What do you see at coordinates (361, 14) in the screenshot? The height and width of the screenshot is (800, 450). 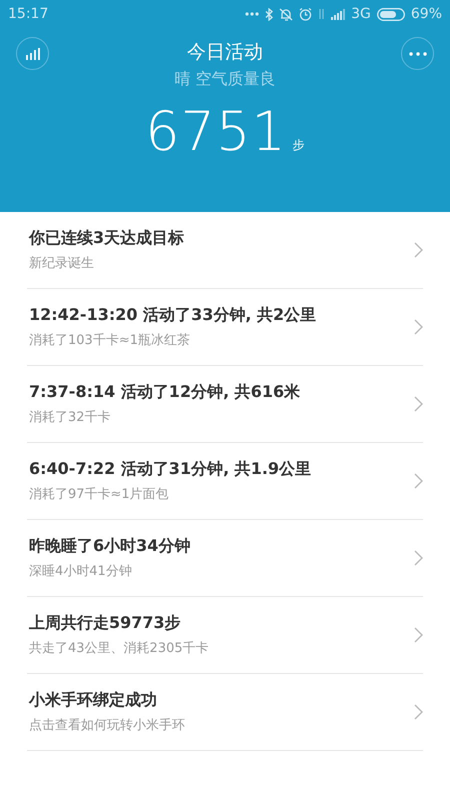 I see `network-type: 3G` at bounding box center [361, 14].